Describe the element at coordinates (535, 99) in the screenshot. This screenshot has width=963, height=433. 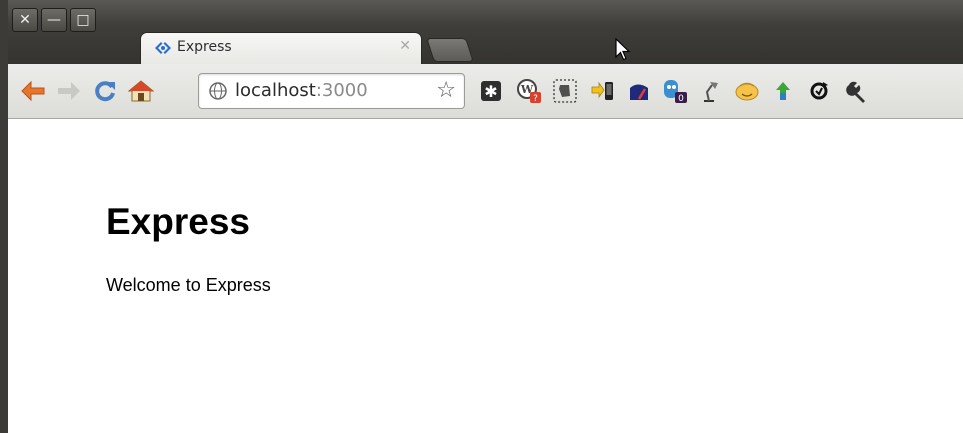
I see `wordpress-badge: ?` at that location.